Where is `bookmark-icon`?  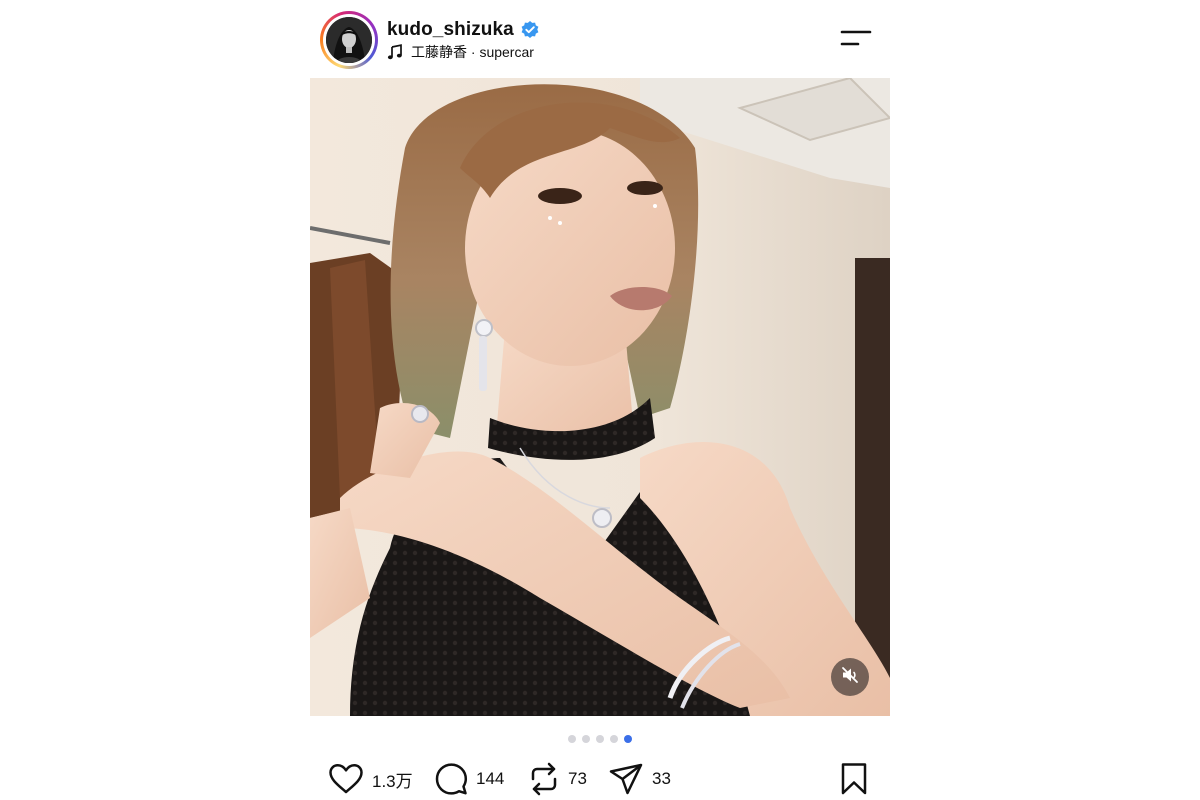 bookmark-icon is located at coordinates (854, 779).